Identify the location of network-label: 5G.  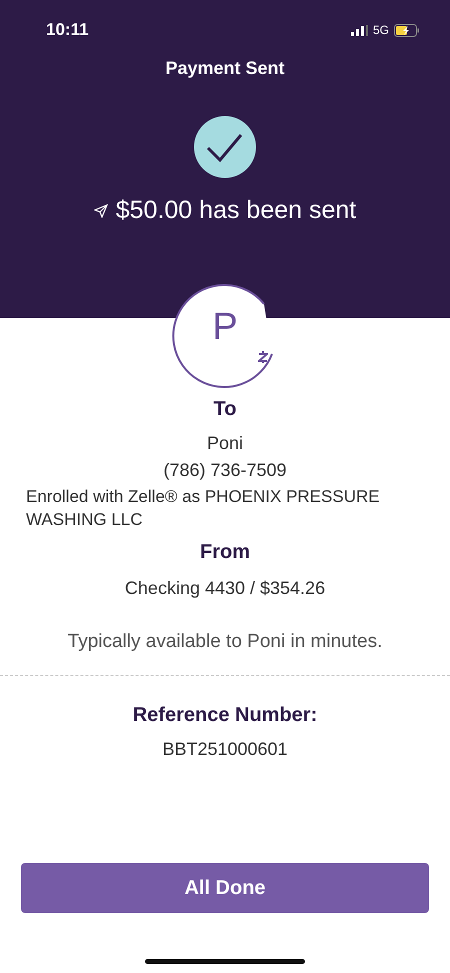
(380, 30).